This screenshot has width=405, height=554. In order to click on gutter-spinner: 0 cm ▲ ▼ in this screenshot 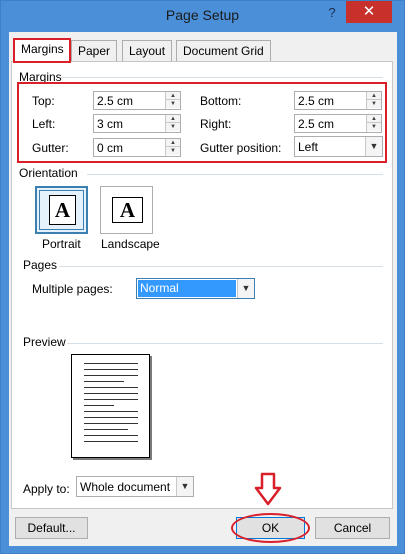, I will do `click(137, 147)`.